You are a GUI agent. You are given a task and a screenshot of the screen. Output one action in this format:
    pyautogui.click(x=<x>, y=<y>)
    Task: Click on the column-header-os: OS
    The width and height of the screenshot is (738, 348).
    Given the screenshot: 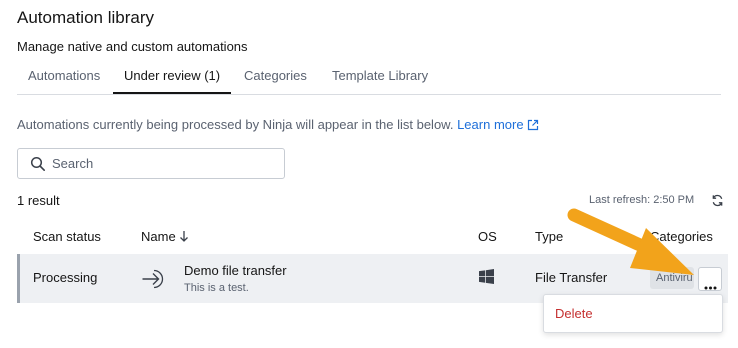 What is the action you would take?
    pyautogui.click(x=487, y=236)
    